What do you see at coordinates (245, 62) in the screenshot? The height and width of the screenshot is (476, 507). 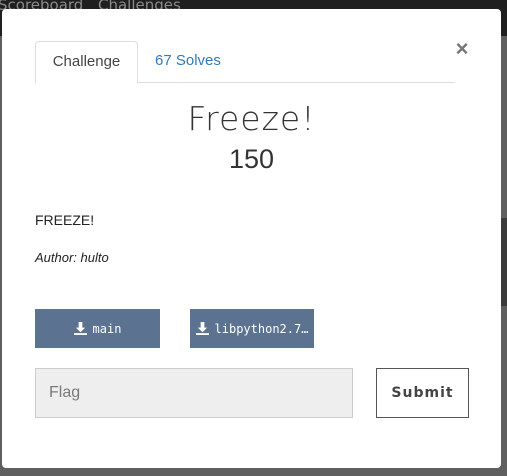 I see `modal-tabs: Challenge 67 Solves` at bounding box center [245, 62].